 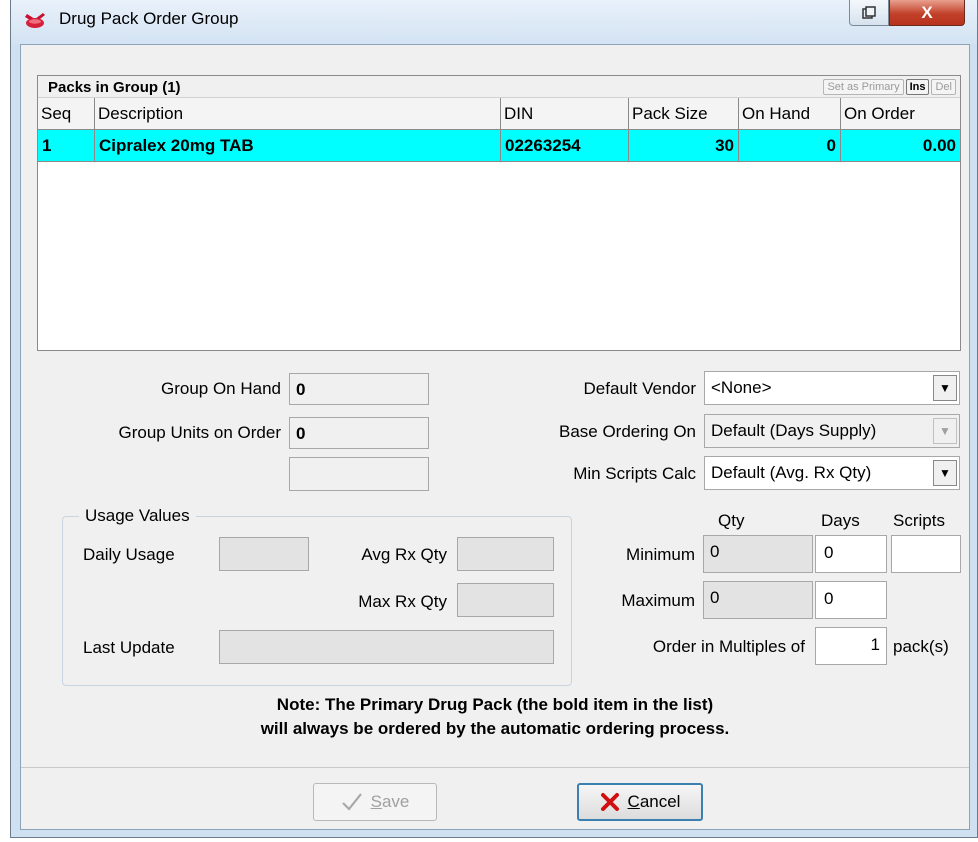 What do you see at coordinates (114, 87) in the screenshot?
I see `packs-title: Packs in Group (1)` at bounding box center [114, 87].